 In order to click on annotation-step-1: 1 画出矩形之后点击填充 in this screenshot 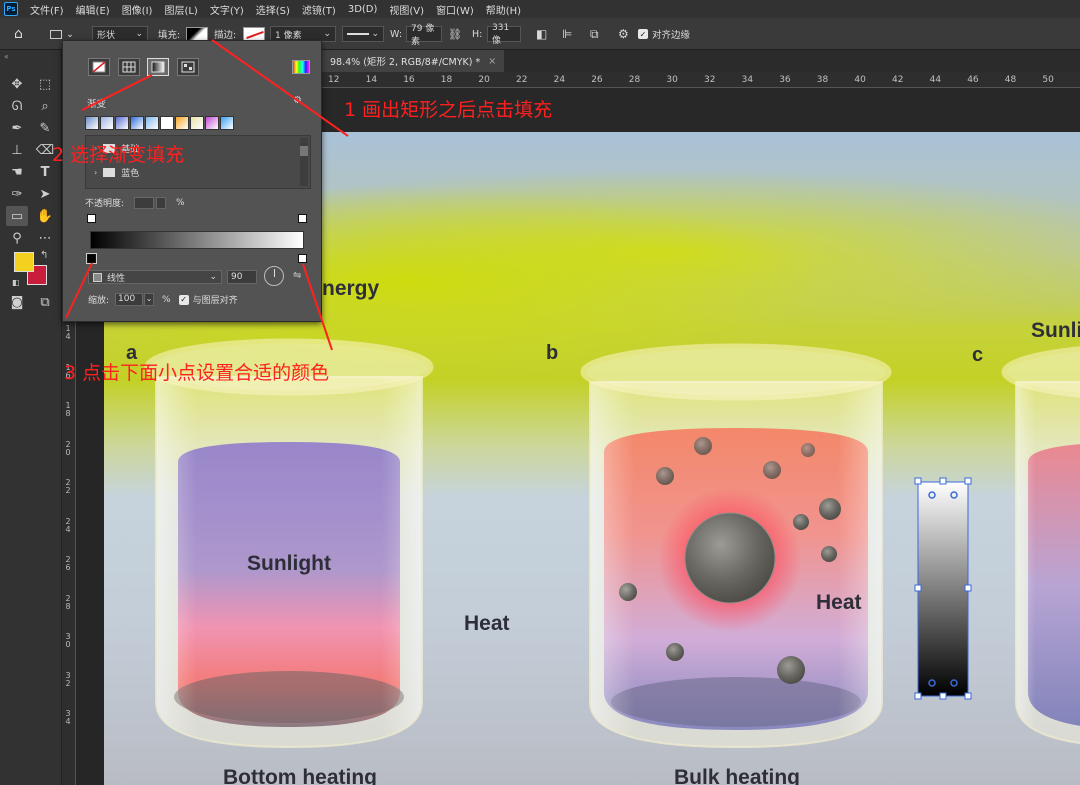, I will do `click(448, 110)`.